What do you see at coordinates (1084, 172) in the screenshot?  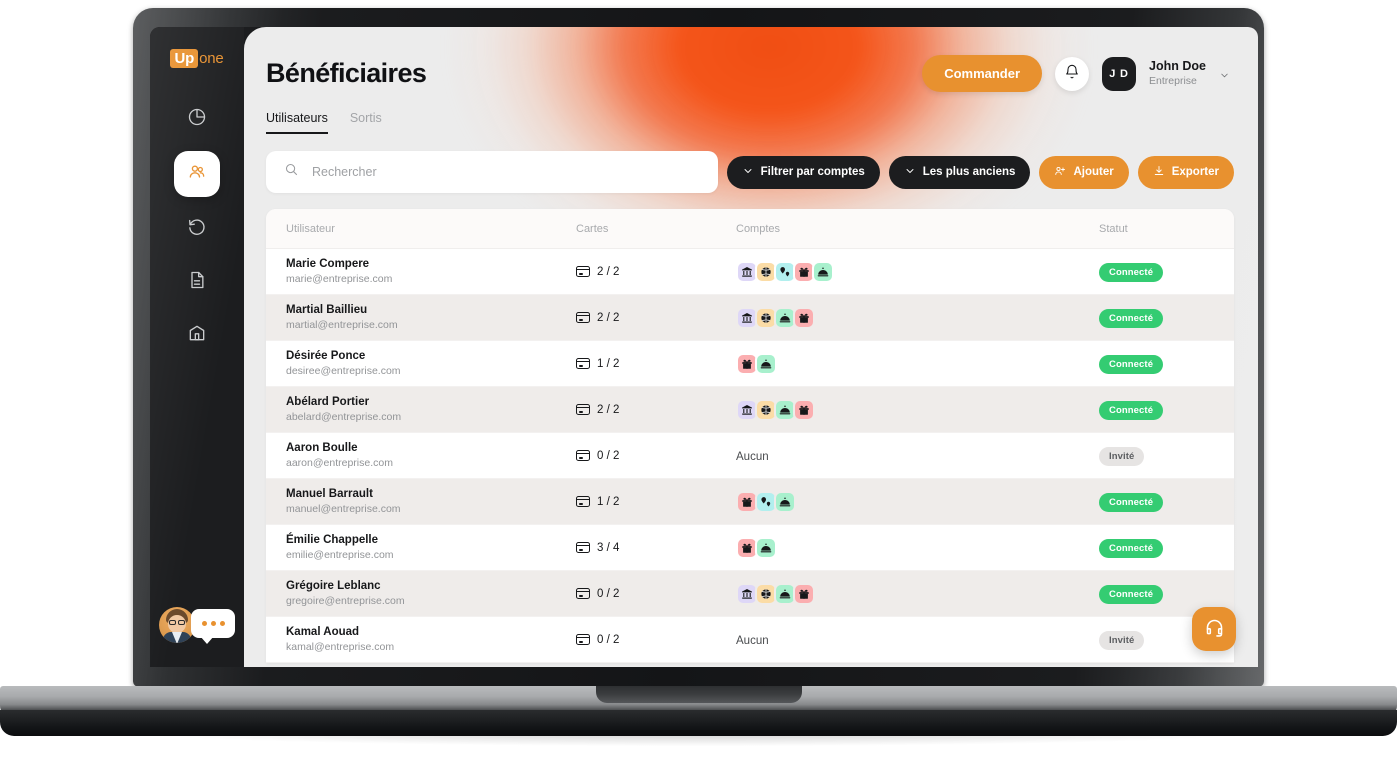 I see `add-user-button: Ajouter` at bounding box center [1084, 172].